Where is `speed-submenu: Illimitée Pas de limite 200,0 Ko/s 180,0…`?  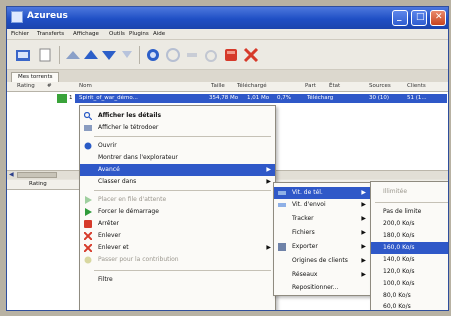
speed-submenu: Illimitée Pas de limite 200,0 Ko/s 180,0… is located at coordinates (409, 245).